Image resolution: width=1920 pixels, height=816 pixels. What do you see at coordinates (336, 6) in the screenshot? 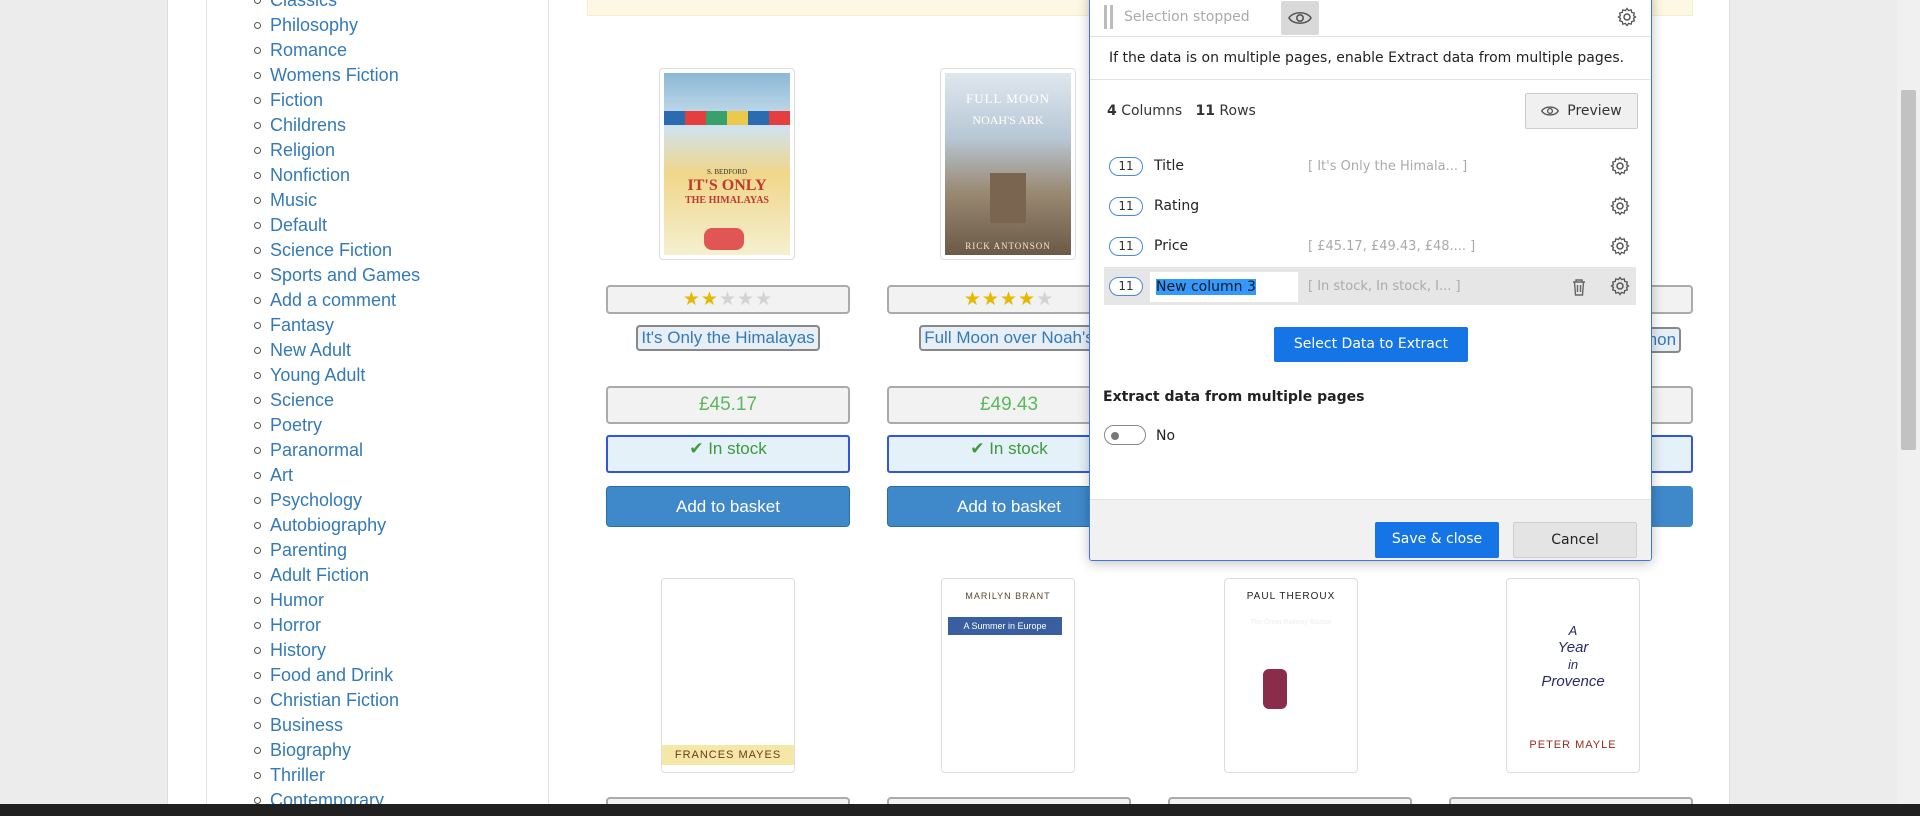
I see `category-link: Classics` at bounding box center [336, 6].